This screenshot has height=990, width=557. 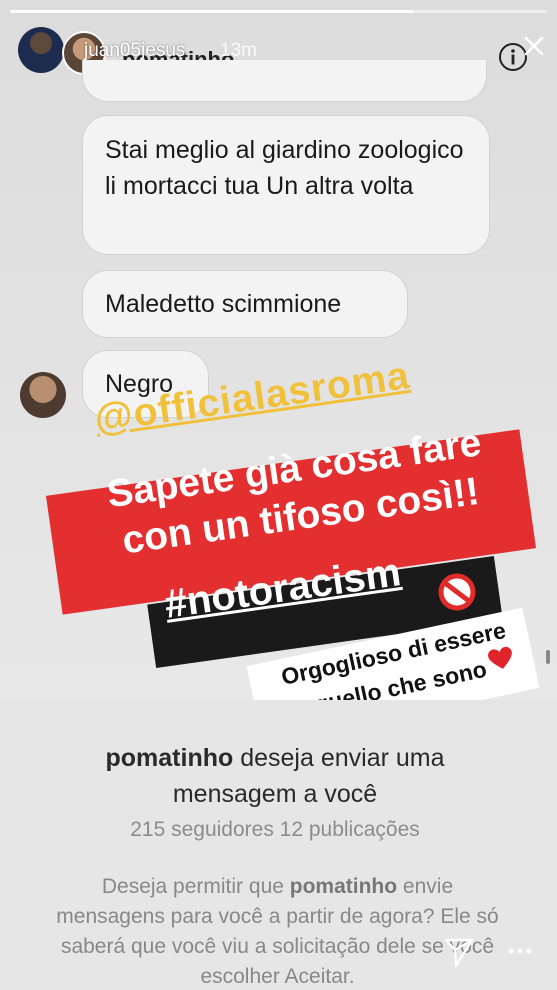 I want to click on request-body-username: pomatinho, so click(x=343, y=886).